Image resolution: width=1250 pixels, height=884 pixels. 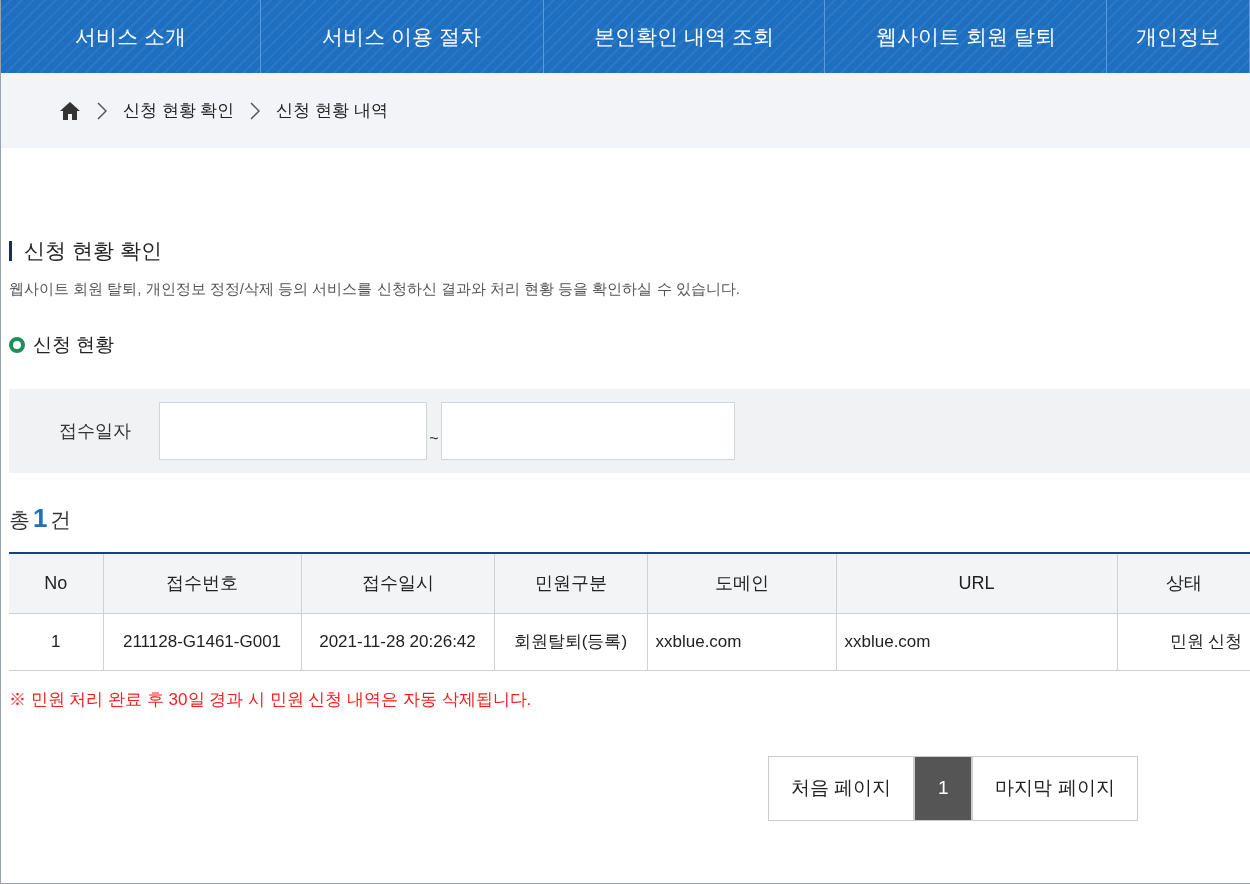 What do you see at coordinates (332, 110) in the screenshot?
I see `breadcrumb-link: 신청 현황 내역` at bounding box center [332, 110].